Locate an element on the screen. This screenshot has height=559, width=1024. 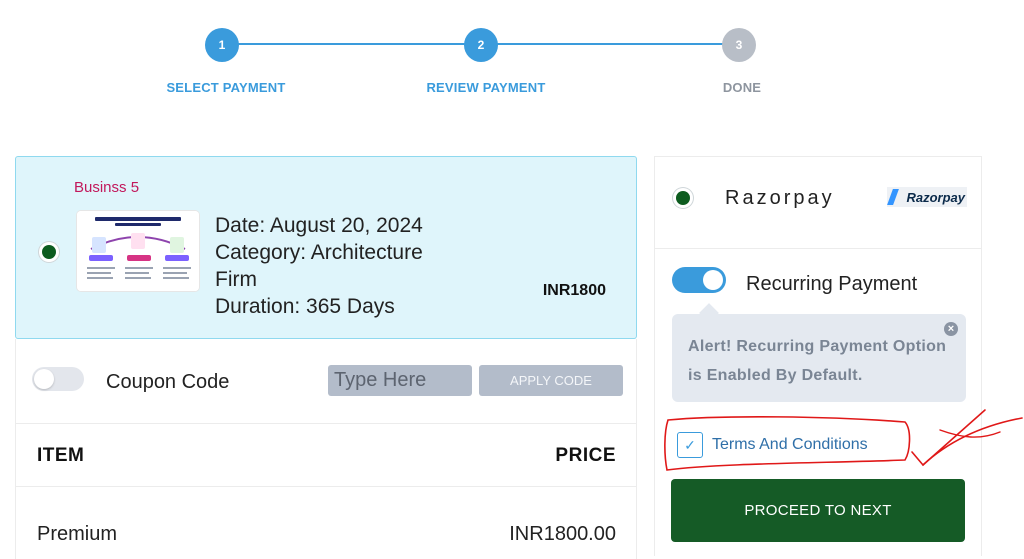
coupon-toggle is located at coordinates (58, 379).